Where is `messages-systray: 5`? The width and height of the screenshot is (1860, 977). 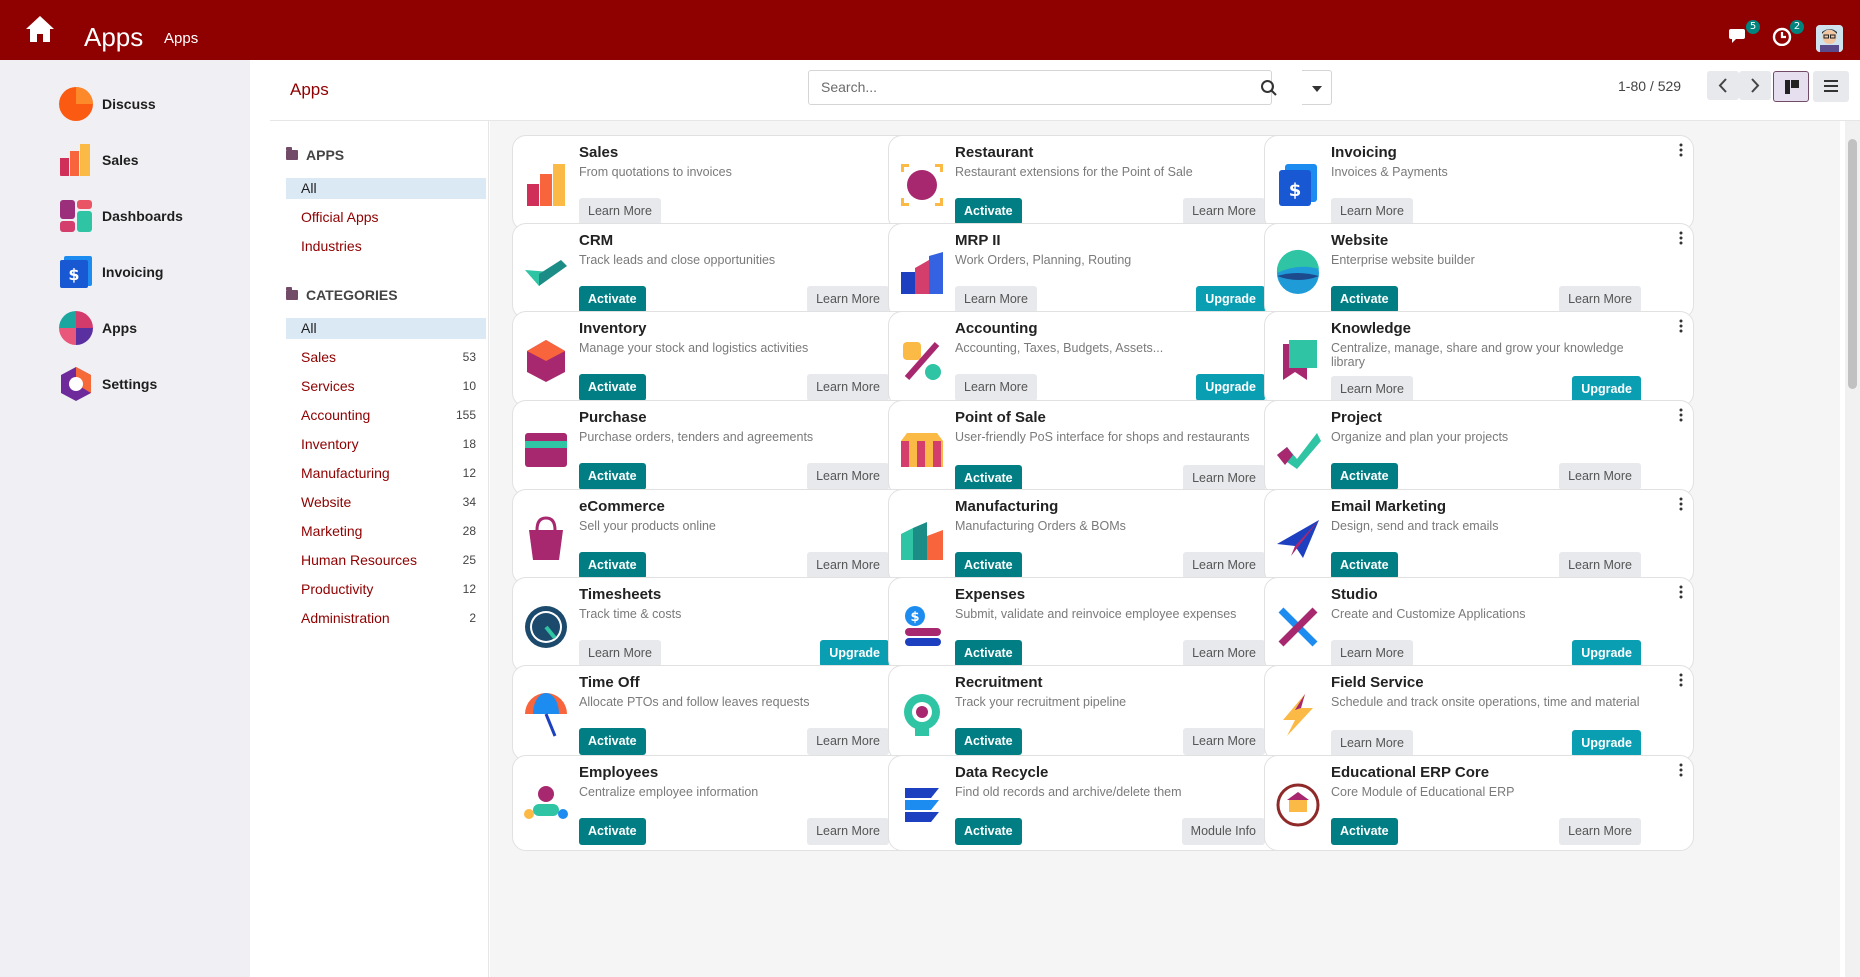 messages-systray: 5 is located at coordinates (1744, 34).